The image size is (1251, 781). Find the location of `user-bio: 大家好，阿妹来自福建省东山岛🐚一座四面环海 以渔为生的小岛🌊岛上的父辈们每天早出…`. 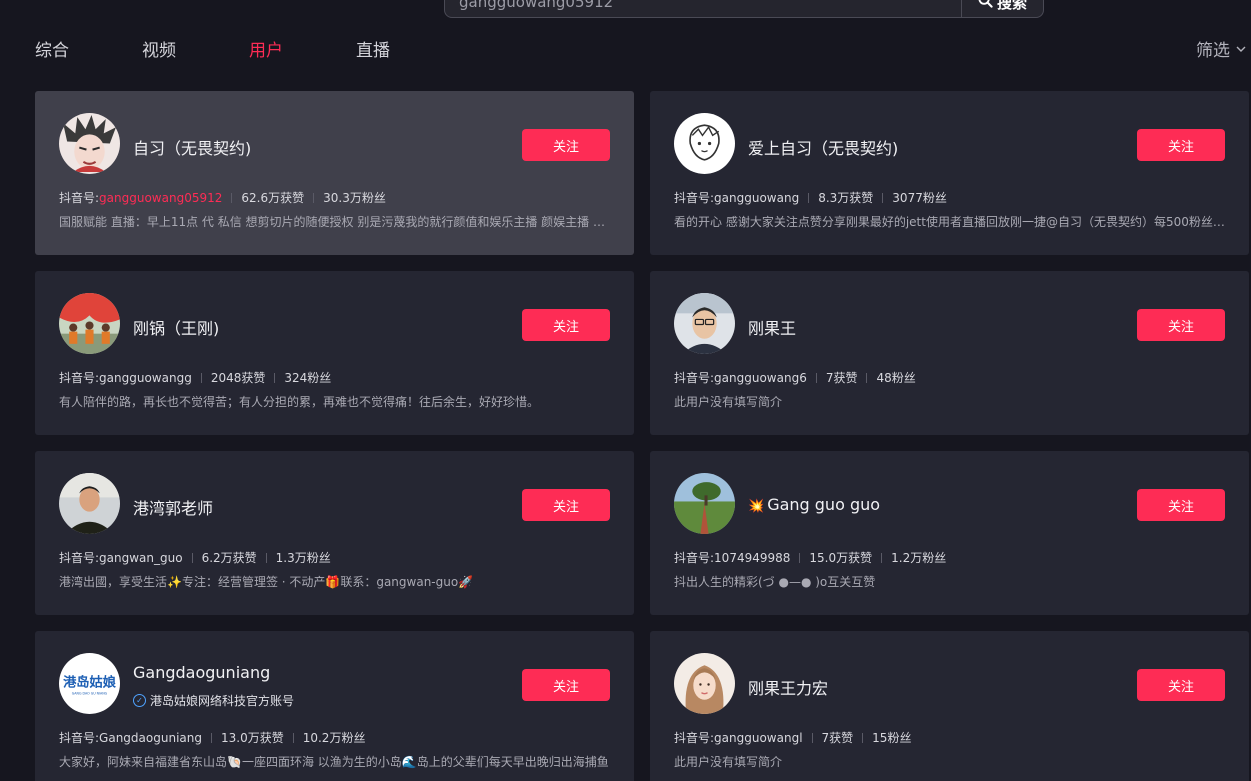

user-bio: 大家好，阿妹来自福建省东山岛🐚一座四面环海 以渔为生的小岛🌊岛上的父辈们每天早出… is located at coordinates (334, 762).